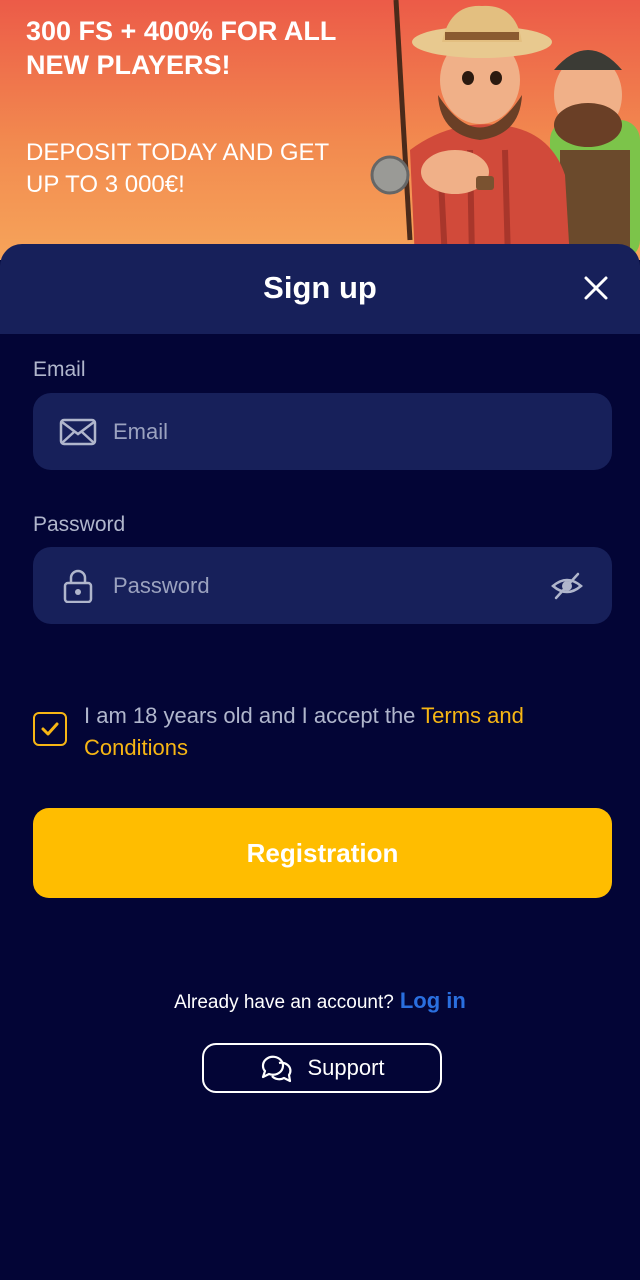  I want to click on eye-off-icon, so click(567, 586).